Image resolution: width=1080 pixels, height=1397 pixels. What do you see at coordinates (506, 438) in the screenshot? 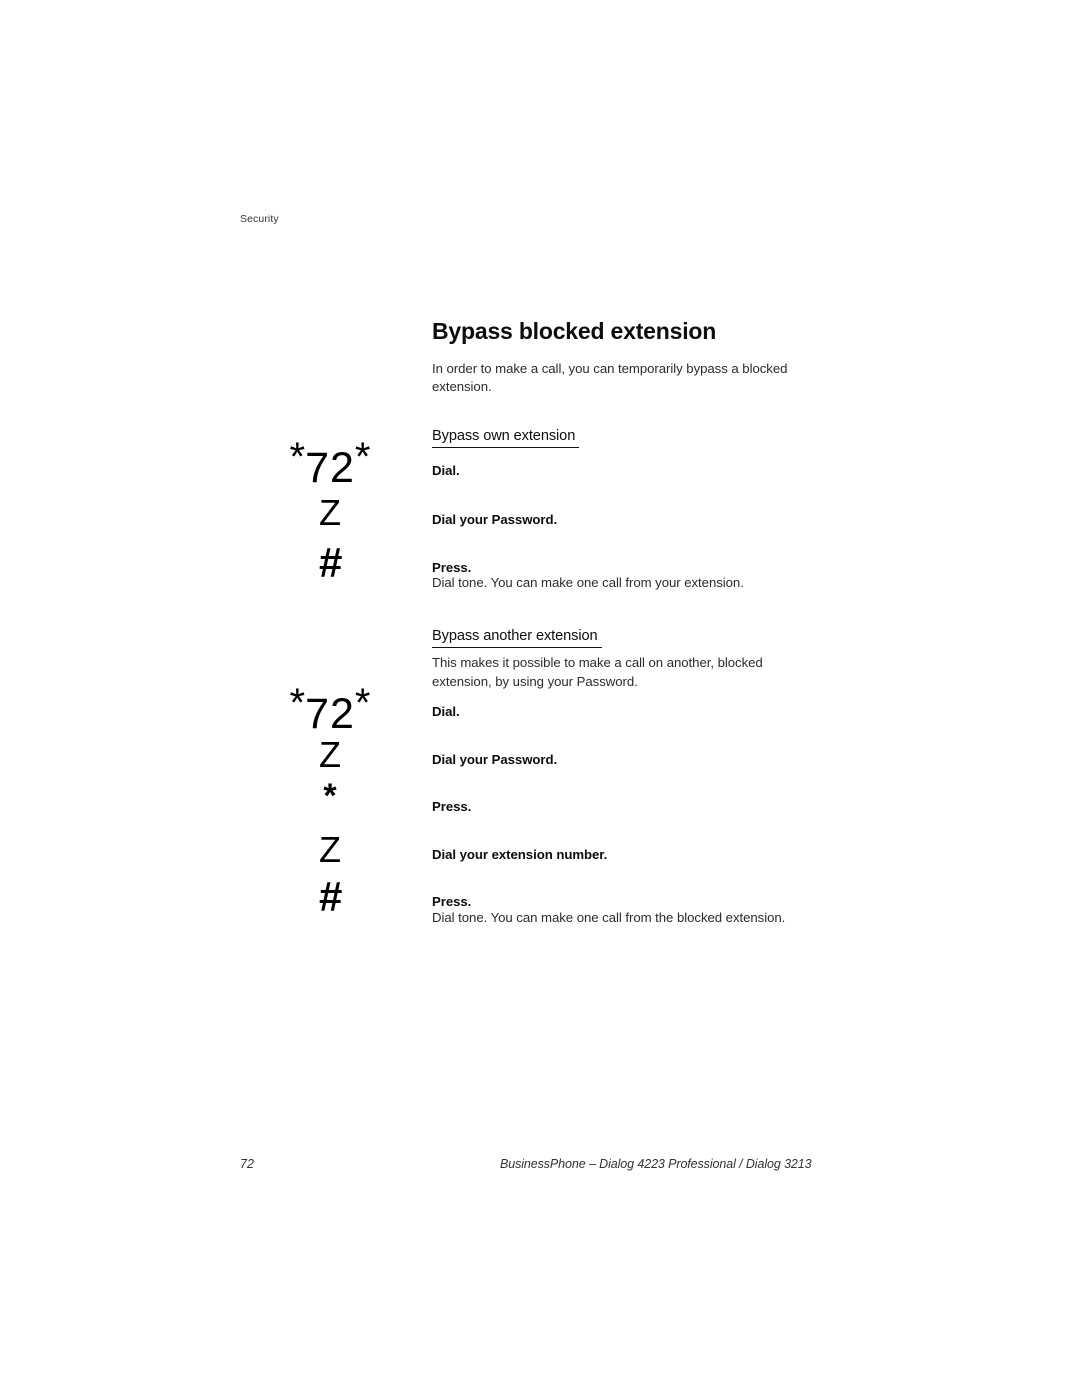
I see `procedure-subtitle: Bypass own extension` at bounding box center [506, 438].